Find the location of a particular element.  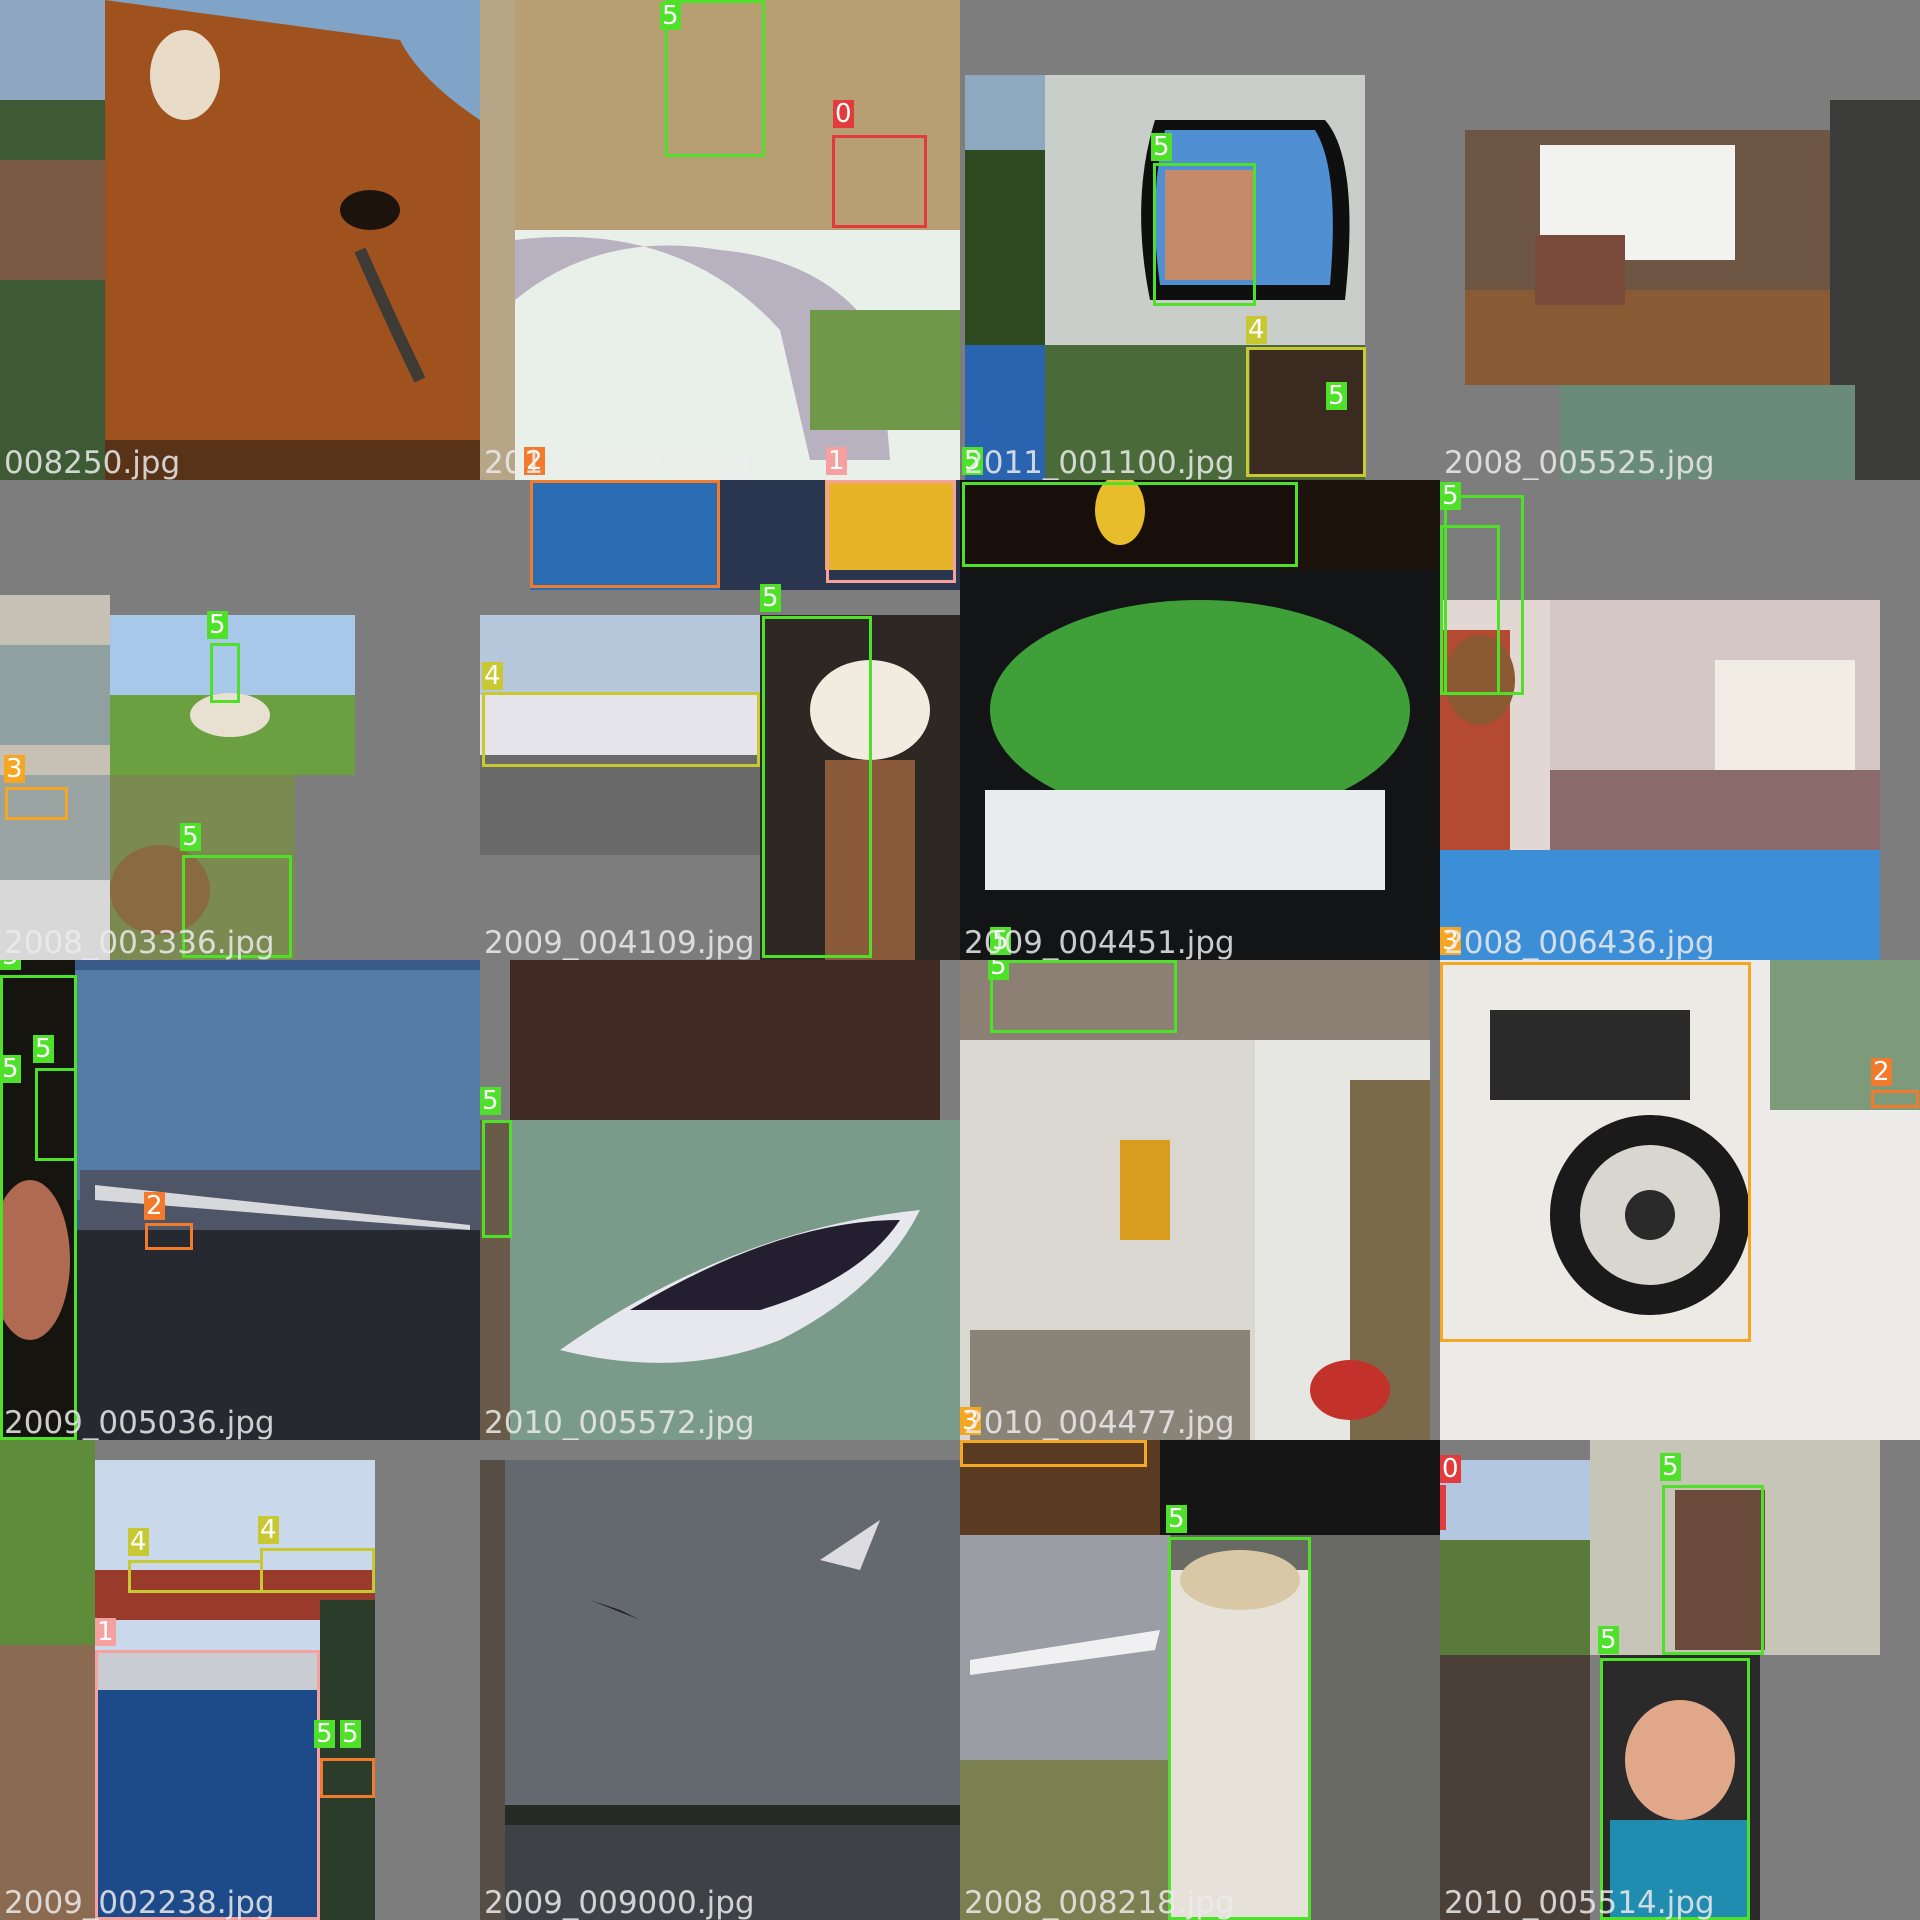

horse-eye-image is located at coordinates (240, 240).